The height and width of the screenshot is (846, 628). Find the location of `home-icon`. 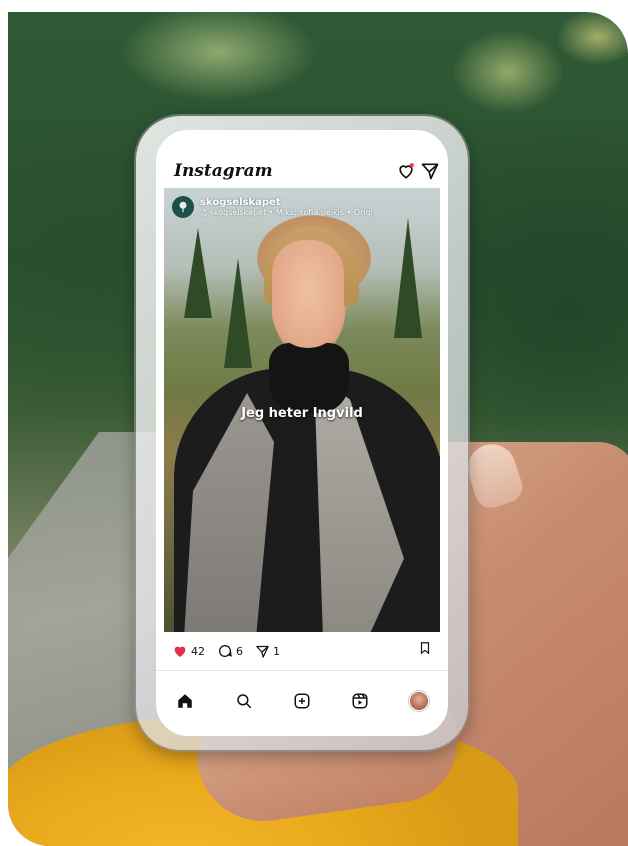

home-icon is located at coordinates (185, 701).